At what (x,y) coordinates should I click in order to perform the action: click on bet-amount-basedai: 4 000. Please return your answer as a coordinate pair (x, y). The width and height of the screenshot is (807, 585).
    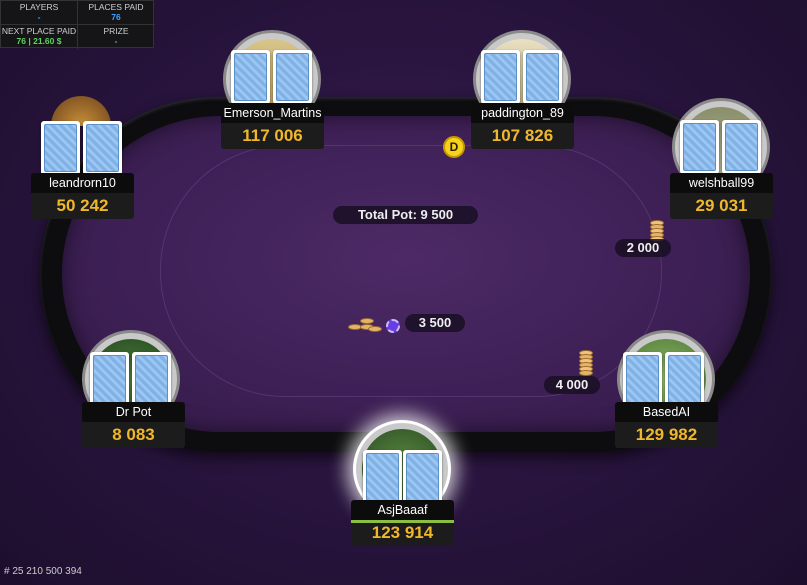
    Looking at the image, I should click on (572, 385).